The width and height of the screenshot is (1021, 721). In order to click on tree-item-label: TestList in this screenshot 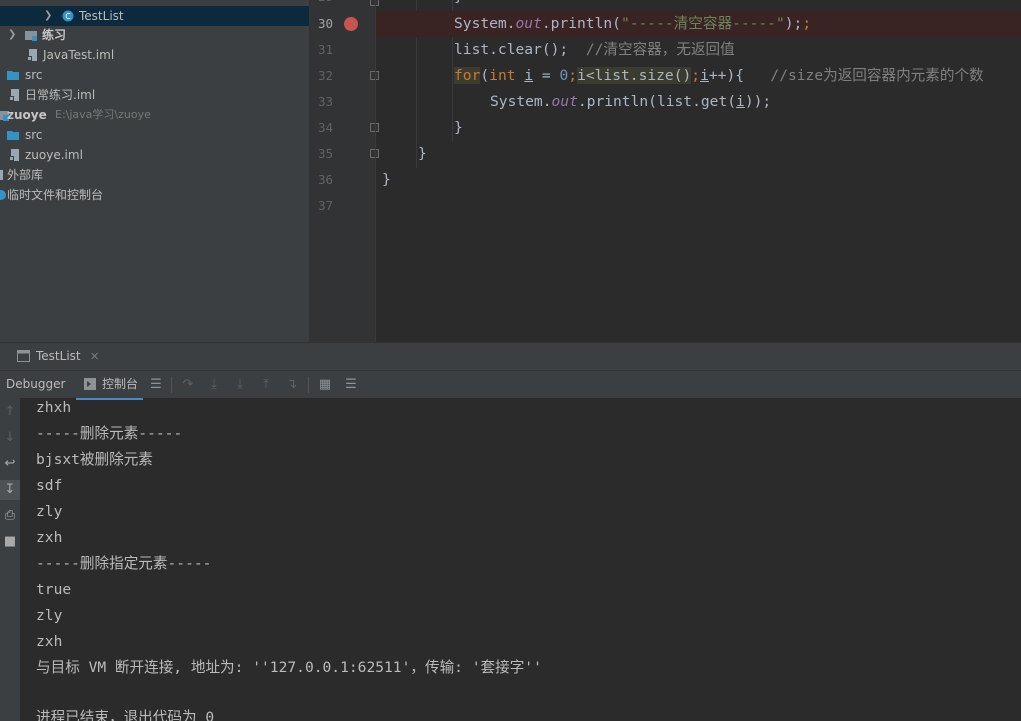, I will do `click(101, 16)`.